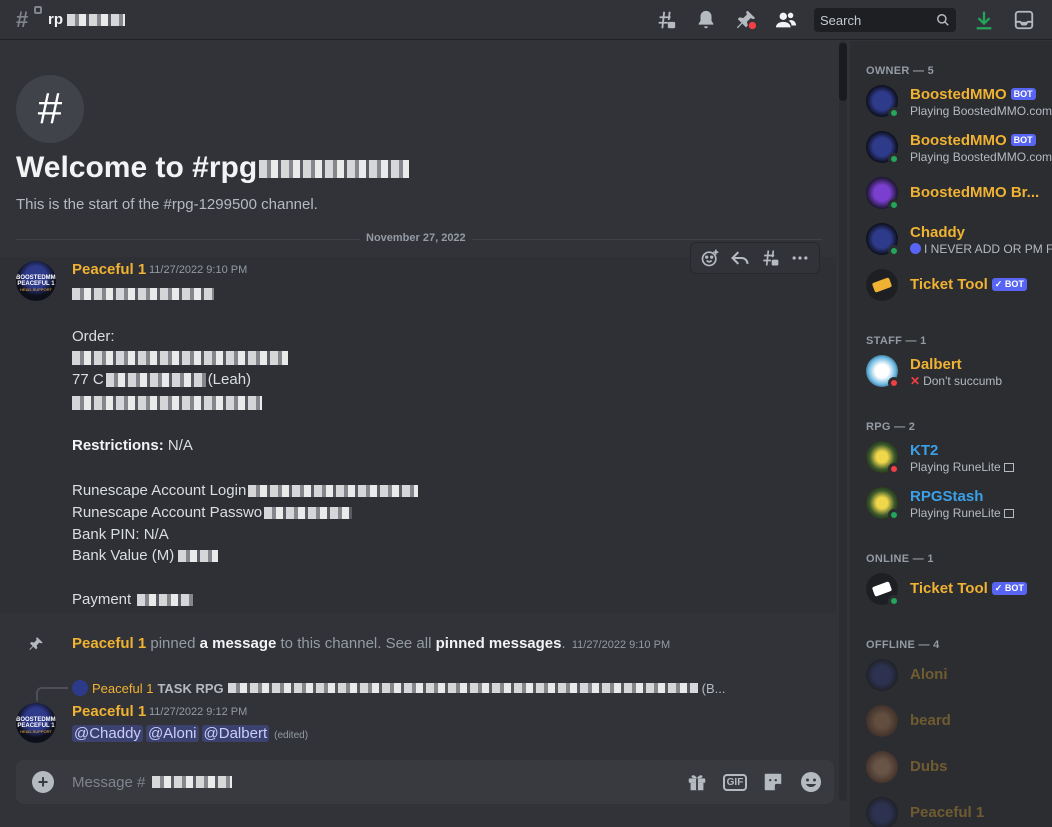 Image resolution: width=1052 pixels, height=827 pixels. I want to click on rich-presence-icon, so click(1009, 467).